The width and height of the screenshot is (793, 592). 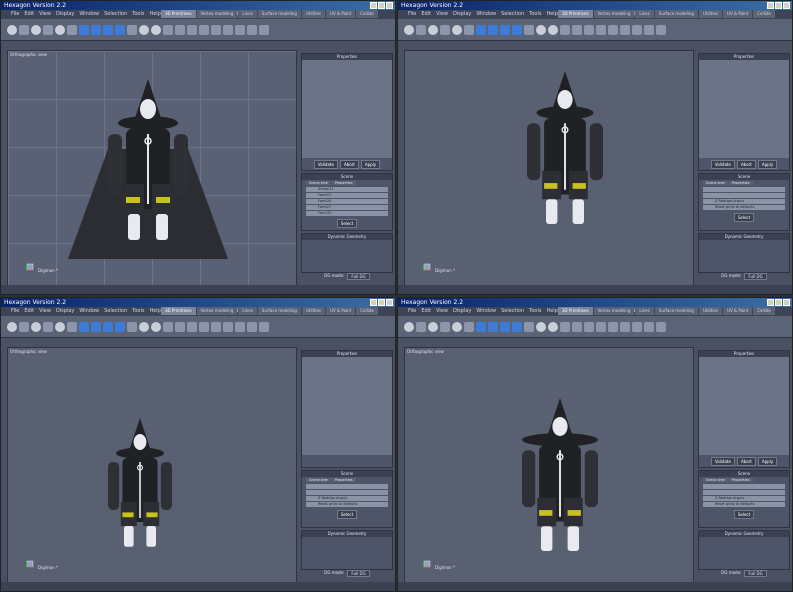 I want to click on apply-button: Apply, so click(x=370, y=164).